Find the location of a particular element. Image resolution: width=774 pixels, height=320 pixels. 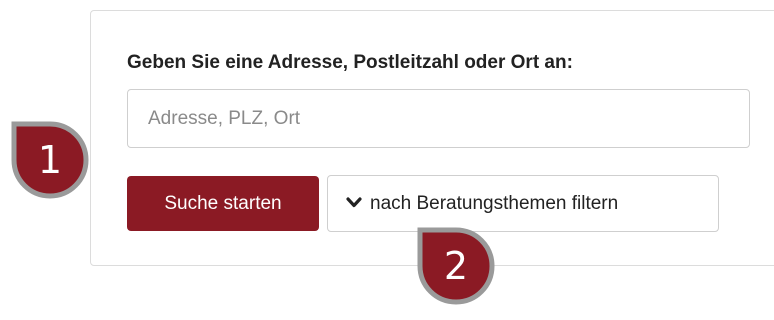

search-input is located at coordinates (438, 118).